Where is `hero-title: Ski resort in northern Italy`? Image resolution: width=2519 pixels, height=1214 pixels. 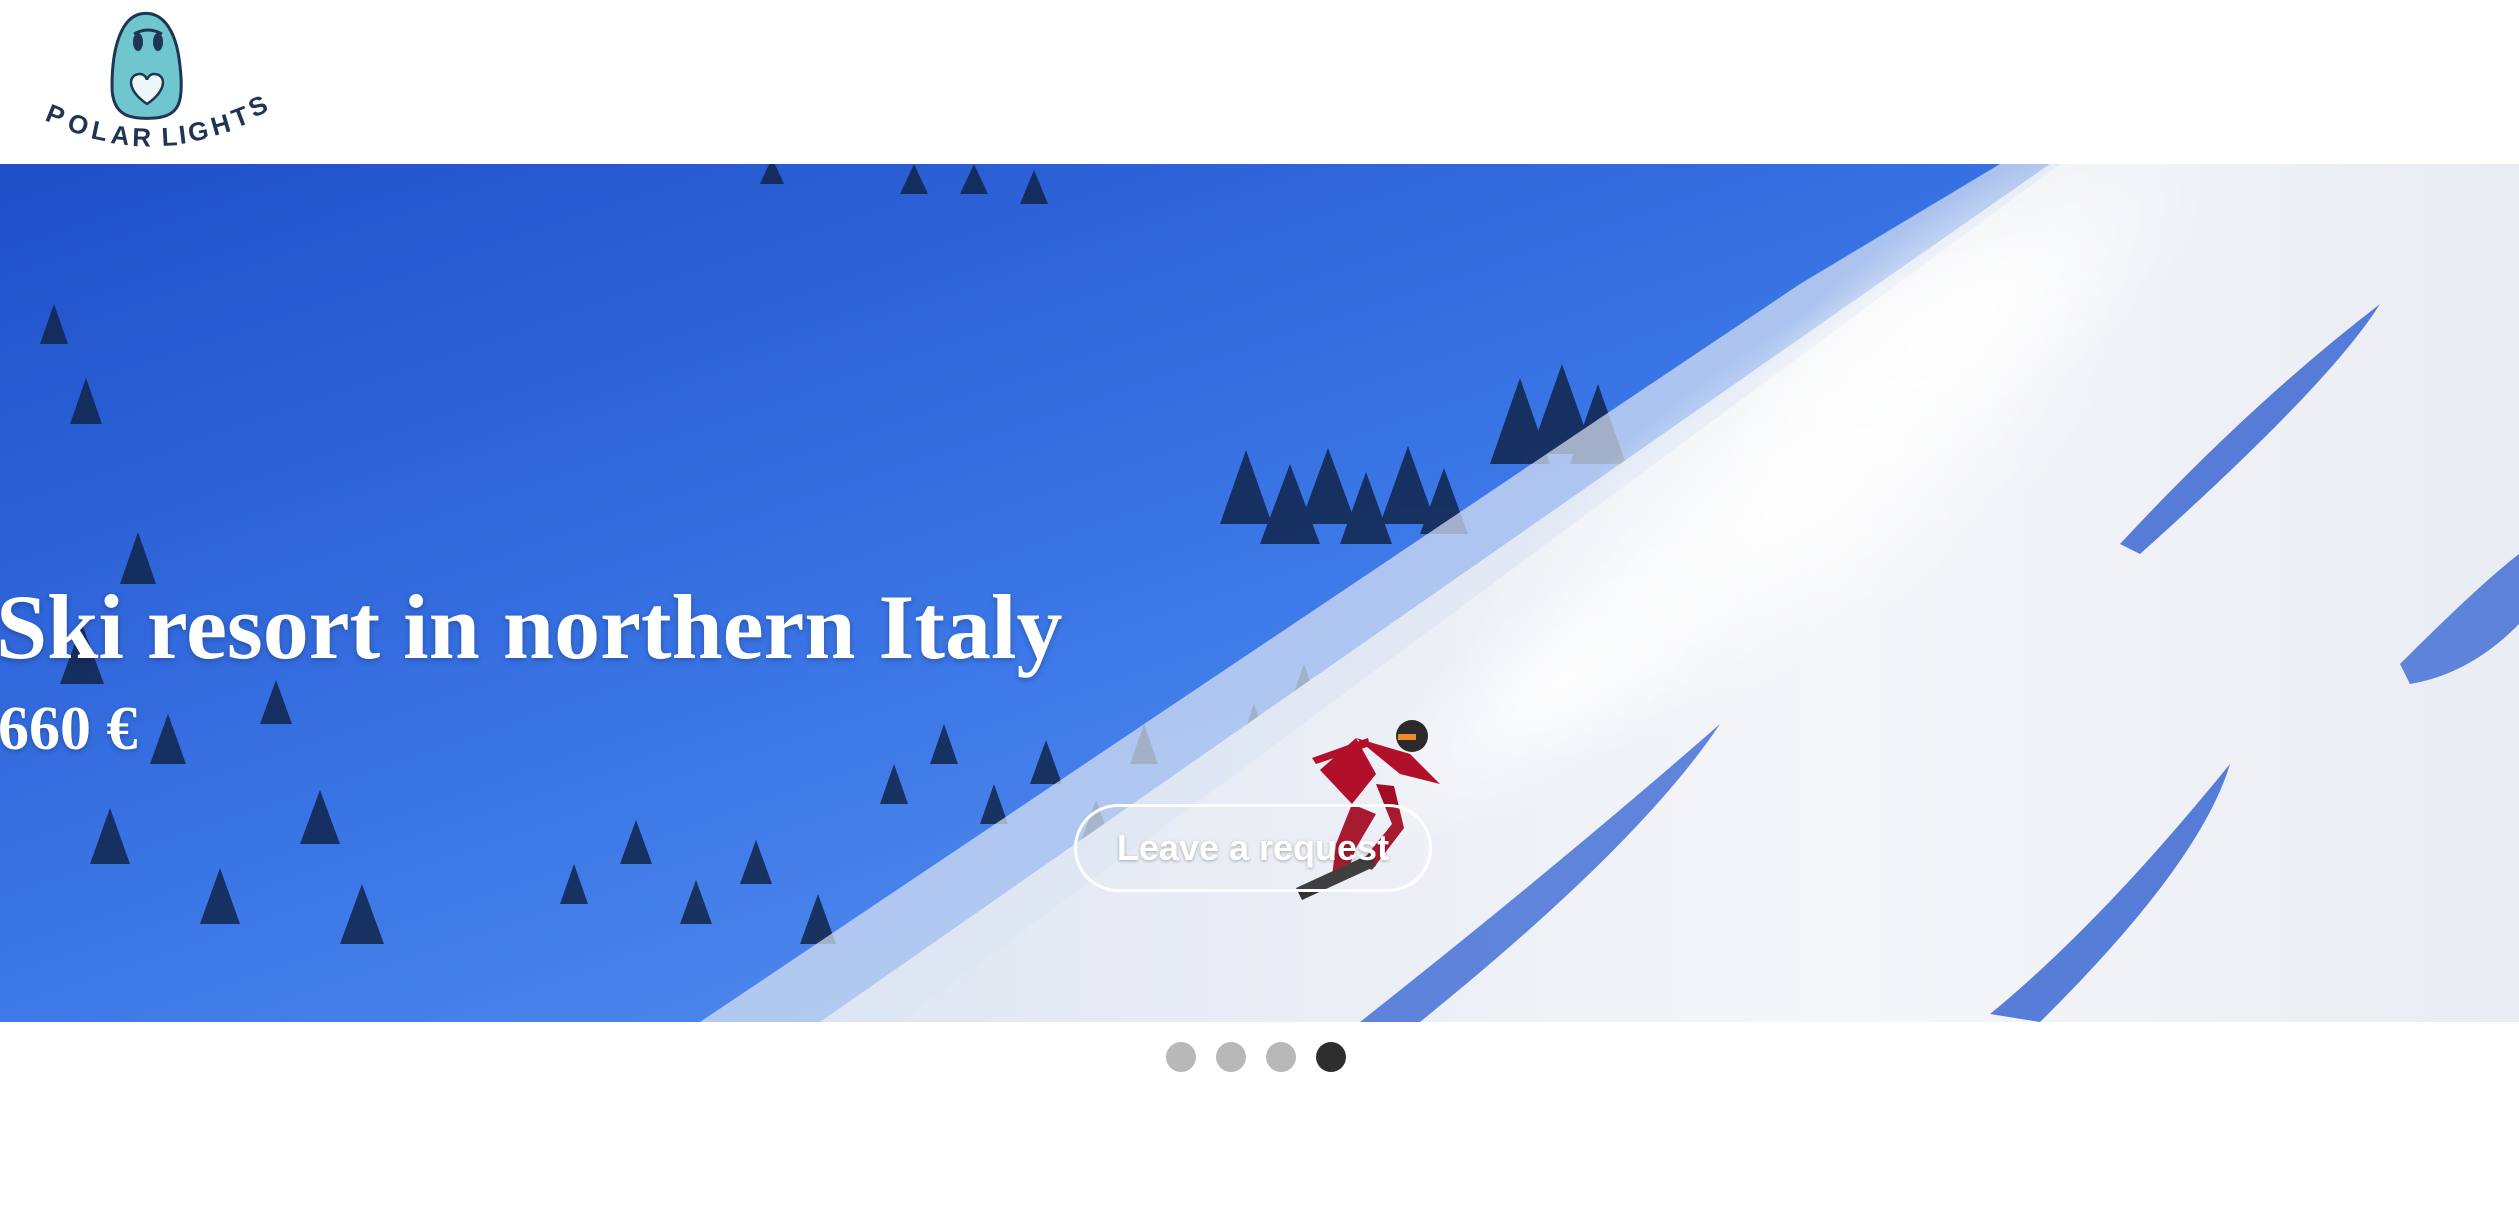 hero-title: Ski resort in northern Italy is located at coordinates (531, 627).